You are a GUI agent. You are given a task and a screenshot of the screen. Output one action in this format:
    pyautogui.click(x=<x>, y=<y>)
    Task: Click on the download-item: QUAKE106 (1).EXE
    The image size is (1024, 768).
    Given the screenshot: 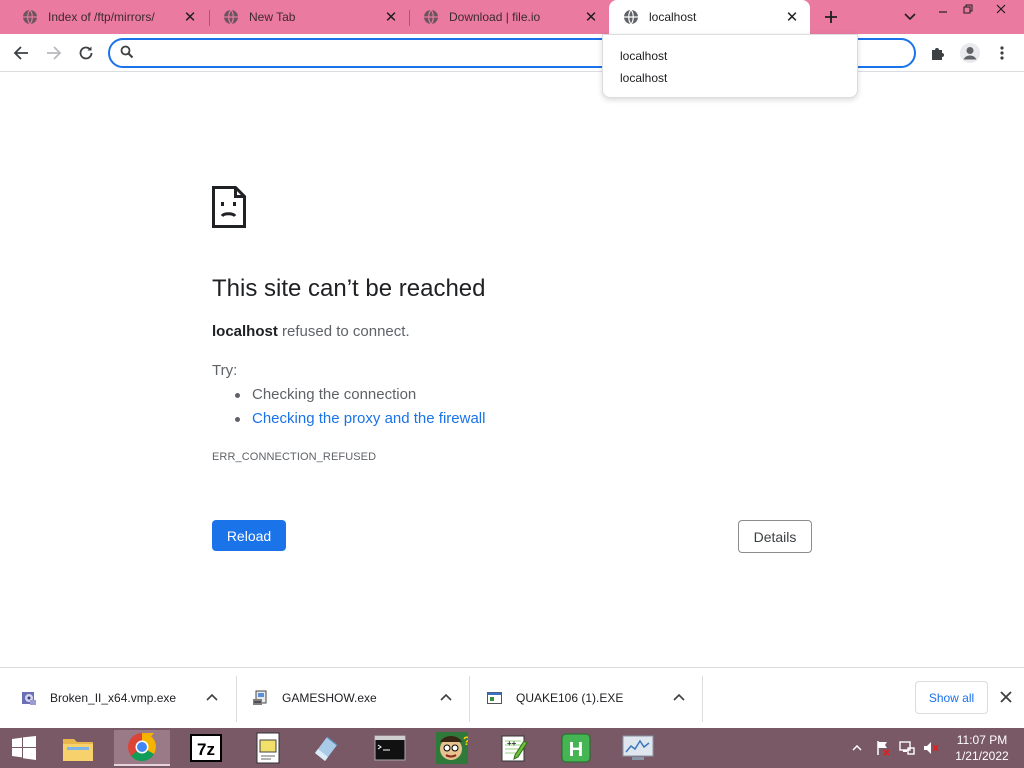 What is the action you would take?
    pyautogui.click(x=554, y=698)
    